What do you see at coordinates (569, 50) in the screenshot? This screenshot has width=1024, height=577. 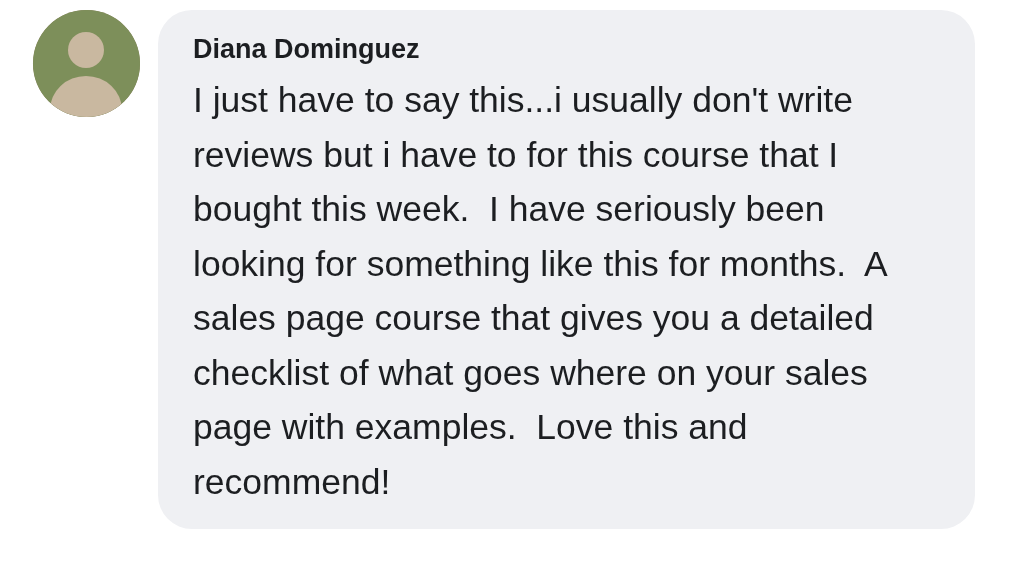 I see `author-name: Diana Dominguez` at bounding box center [569, 50].